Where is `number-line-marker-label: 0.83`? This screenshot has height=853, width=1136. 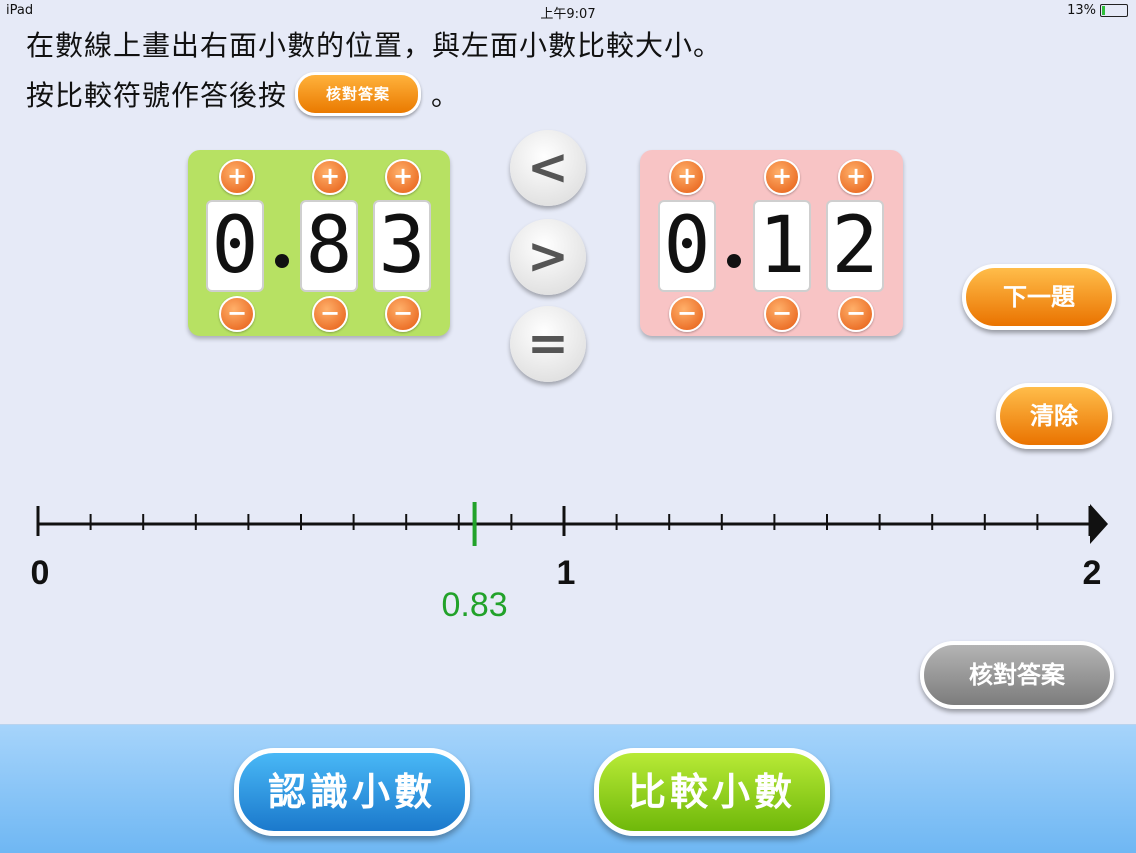 number-line-marker-label: 0.83 is located at coordinates (474, 605).